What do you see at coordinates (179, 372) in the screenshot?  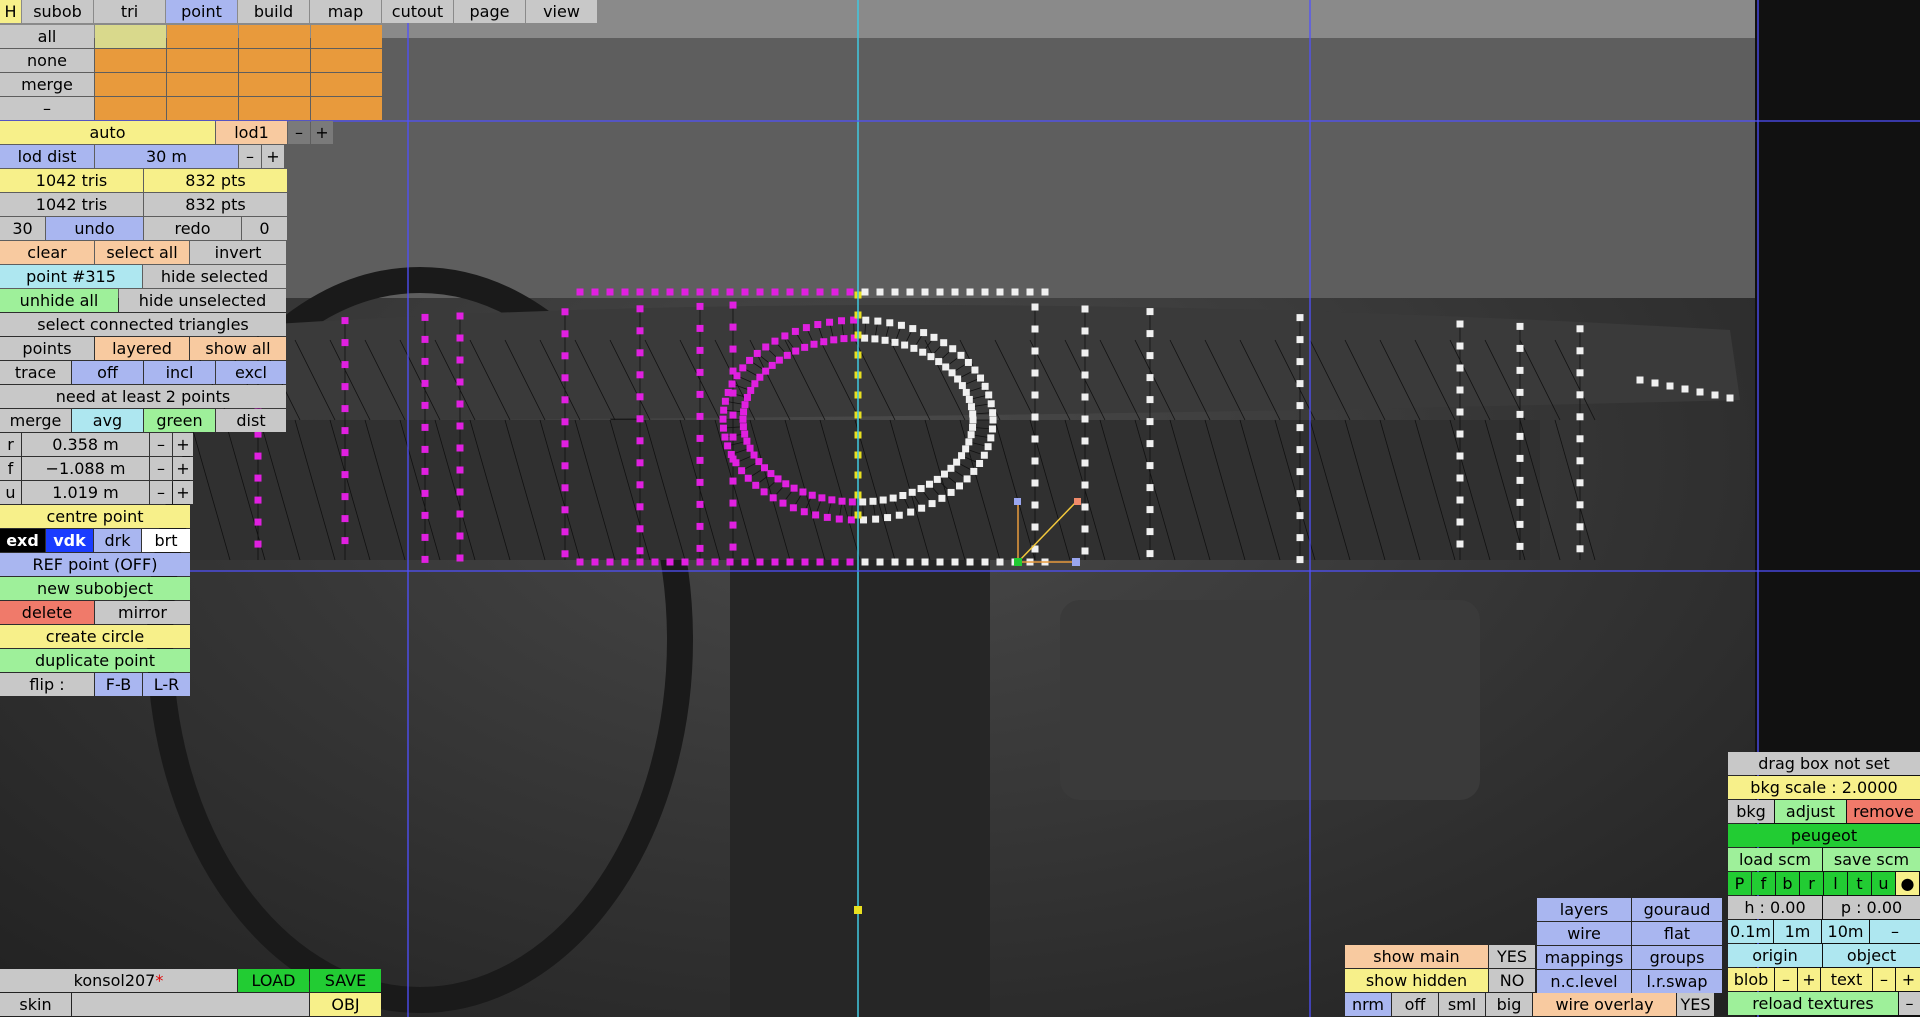 I see `trace-incl-button: incl` at bounding box center [179, 372].